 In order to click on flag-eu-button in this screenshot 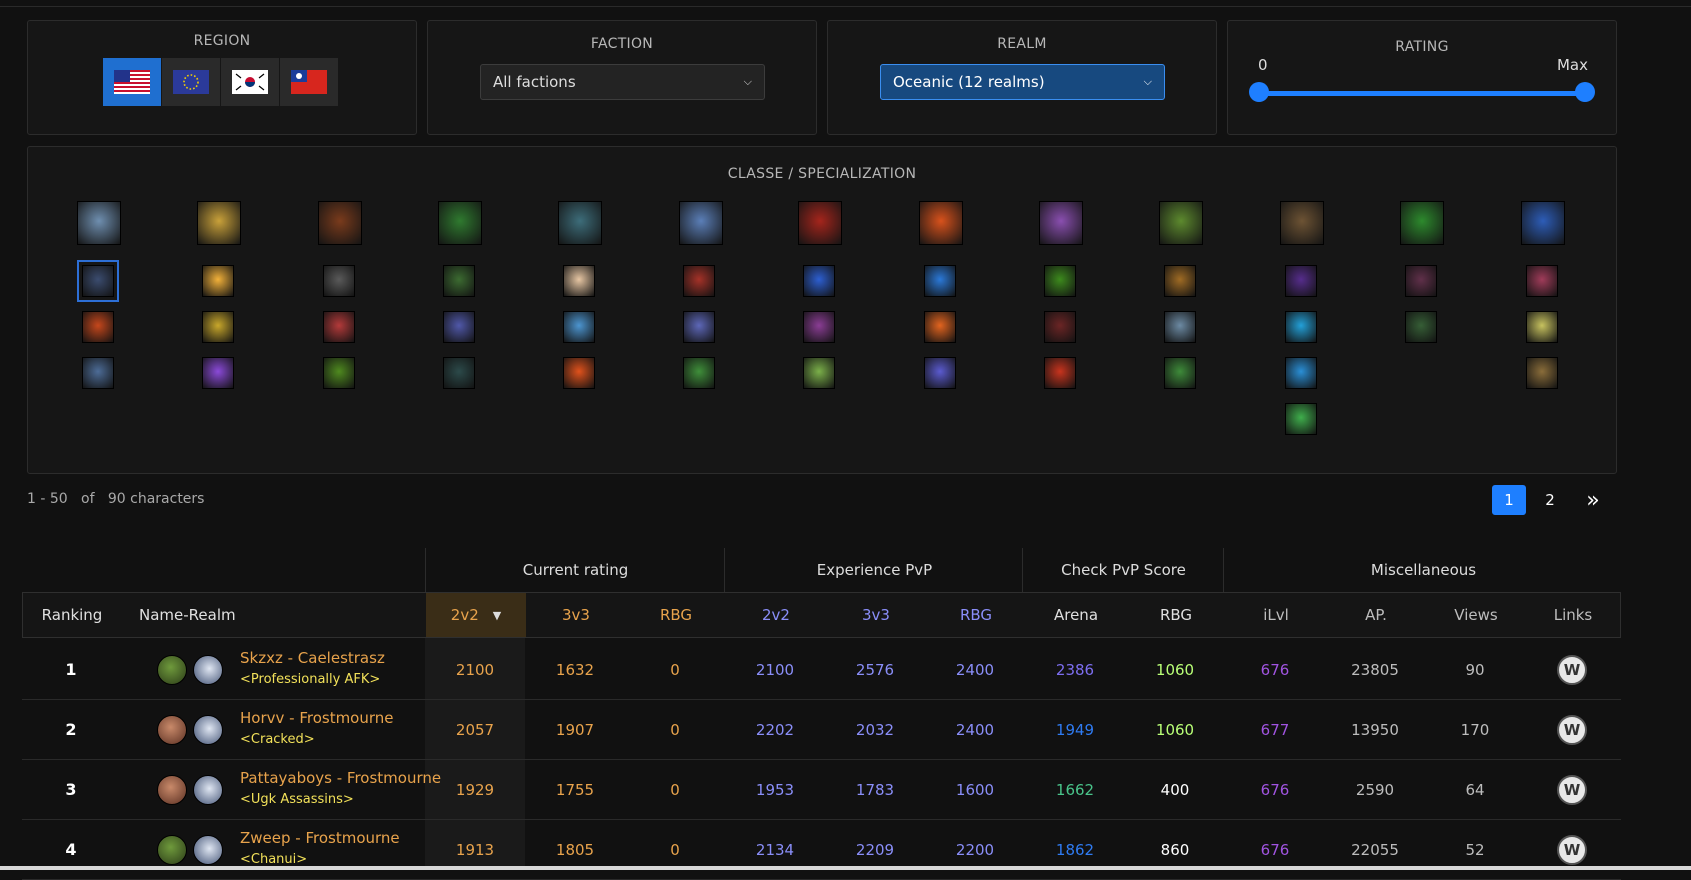, I will do `click(191, 82)`.